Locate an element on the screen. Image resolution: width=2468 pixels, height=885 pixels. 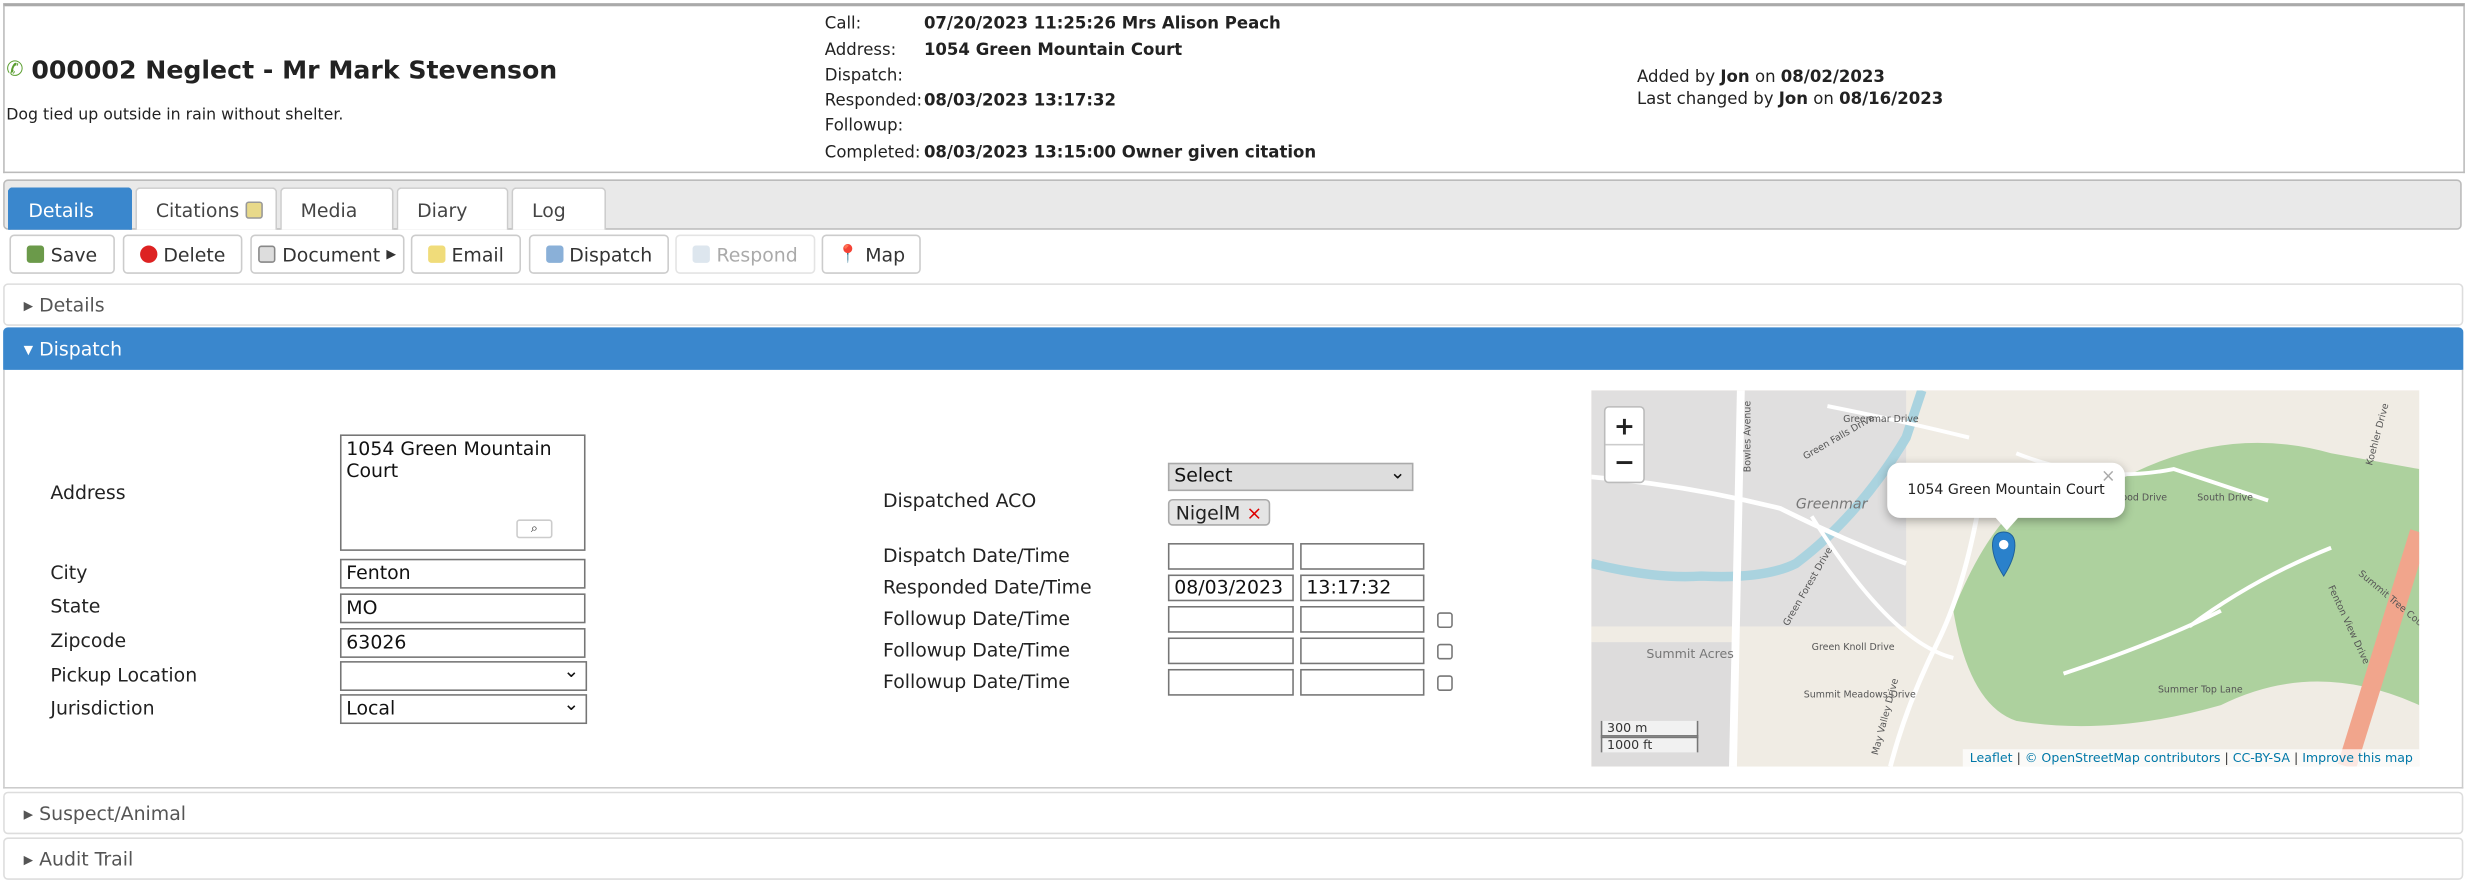
caret-right-icon: ▶ is located at coordinates (391, 254).